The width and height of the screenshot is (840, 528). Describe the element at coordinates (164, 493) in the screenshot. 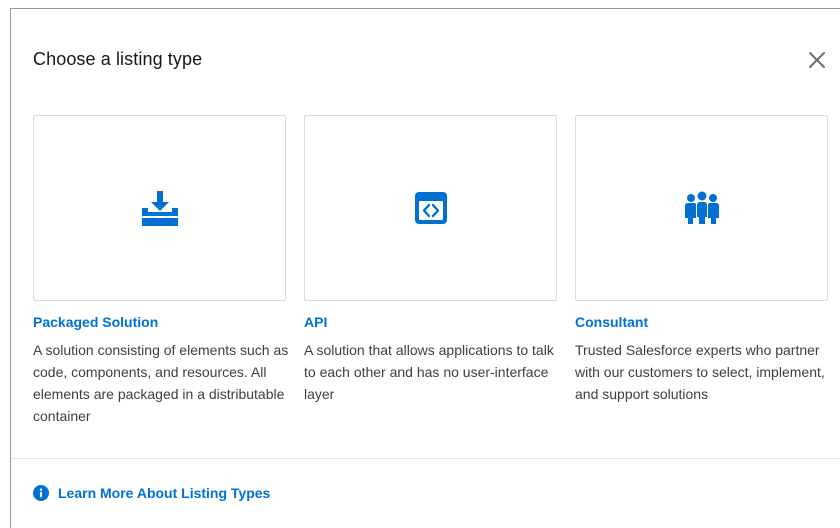

I see `learn-more-label: Learn More About Listing Types` at that location.